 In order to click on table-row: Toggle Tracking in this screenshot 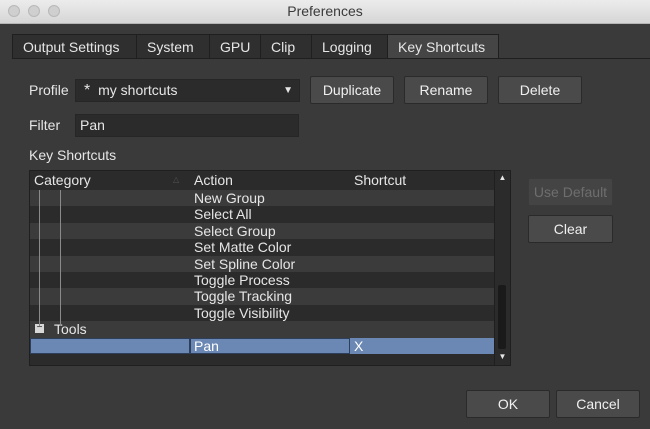, I will do `click(262, 296)`.